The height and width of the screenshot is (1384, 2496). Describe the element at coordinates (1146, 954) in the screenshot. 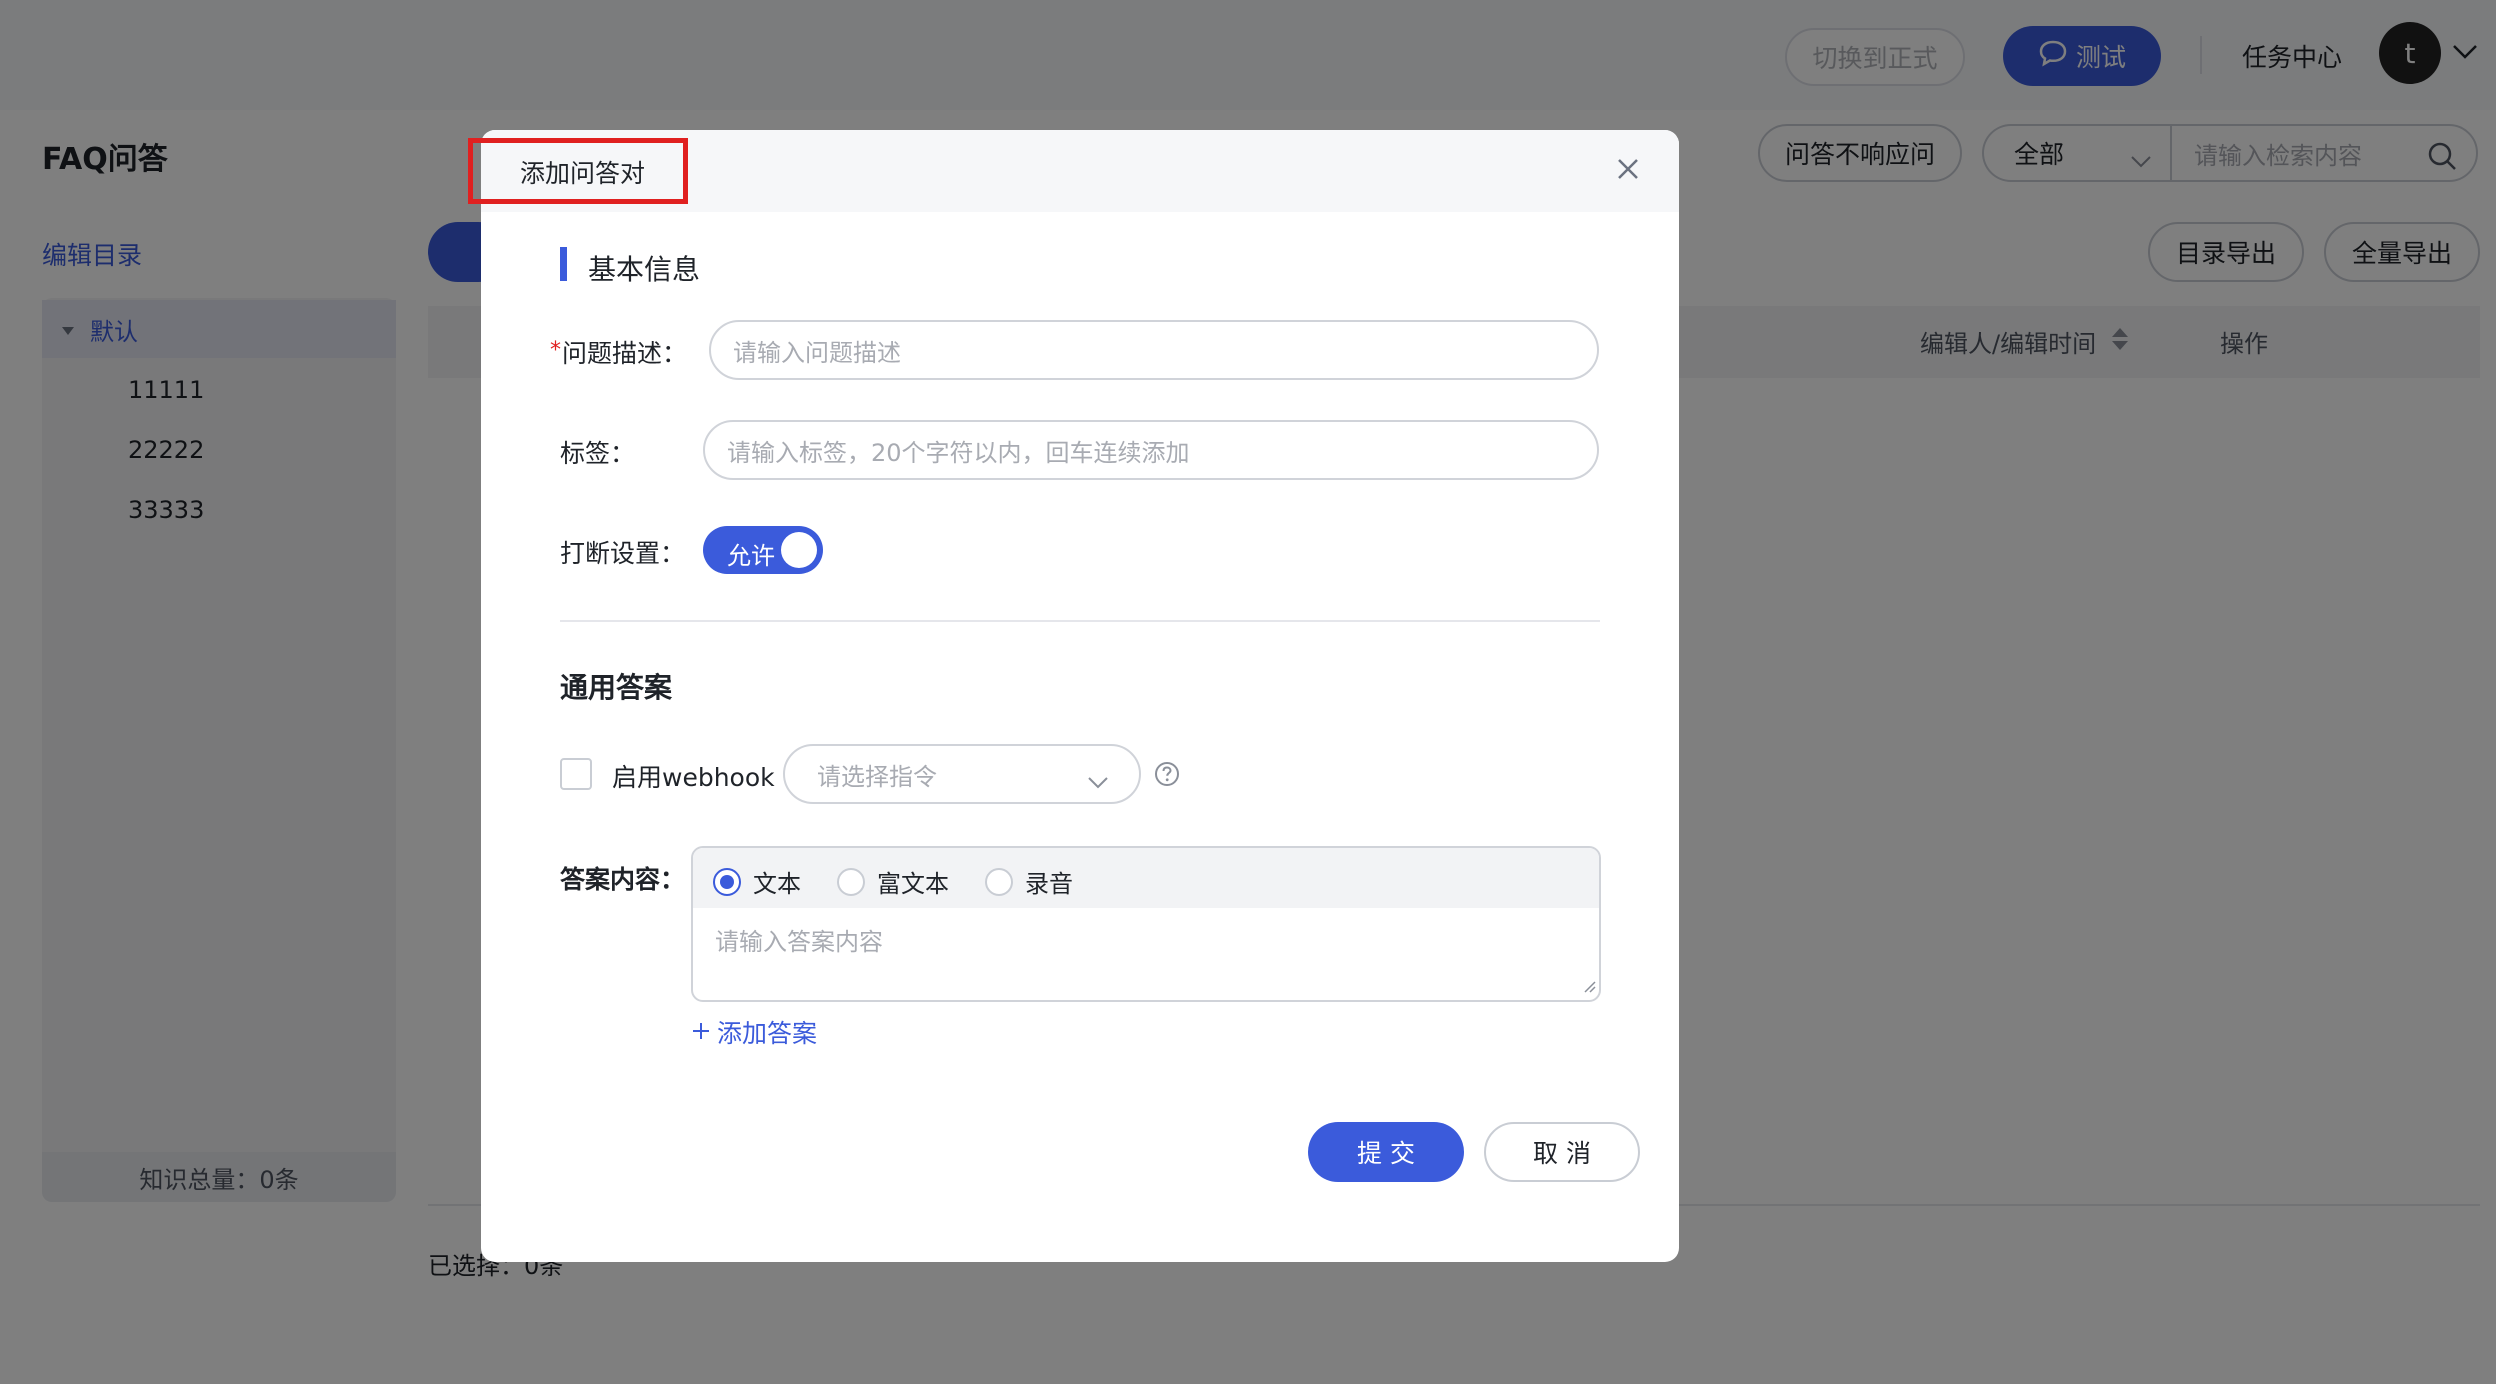

I see `answer-textarea: 请输入答案内容` at that location.